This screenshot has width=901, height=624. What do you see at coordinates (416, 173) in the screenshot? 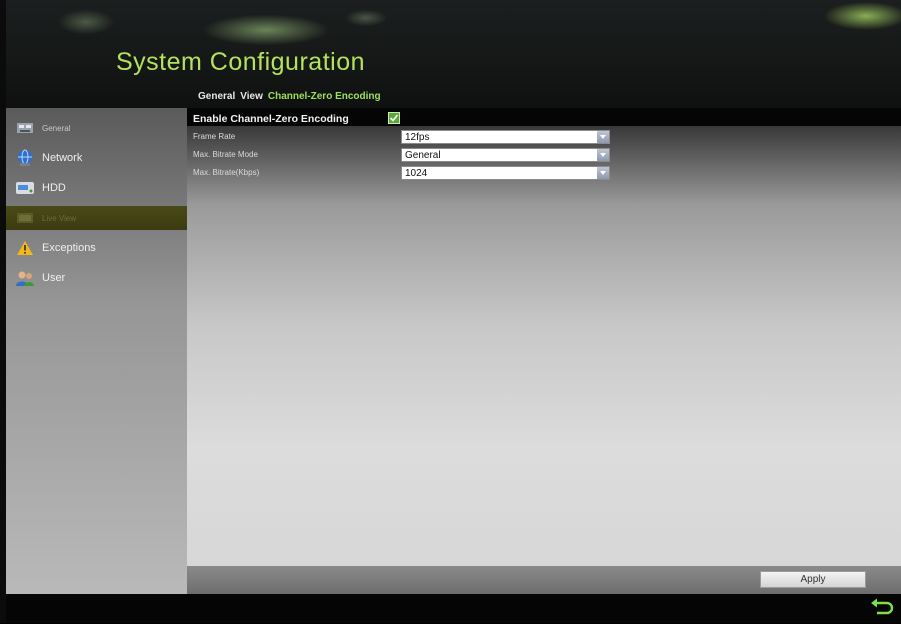
I see `bitrate-value: 1024` at bounding box center [416, 173].